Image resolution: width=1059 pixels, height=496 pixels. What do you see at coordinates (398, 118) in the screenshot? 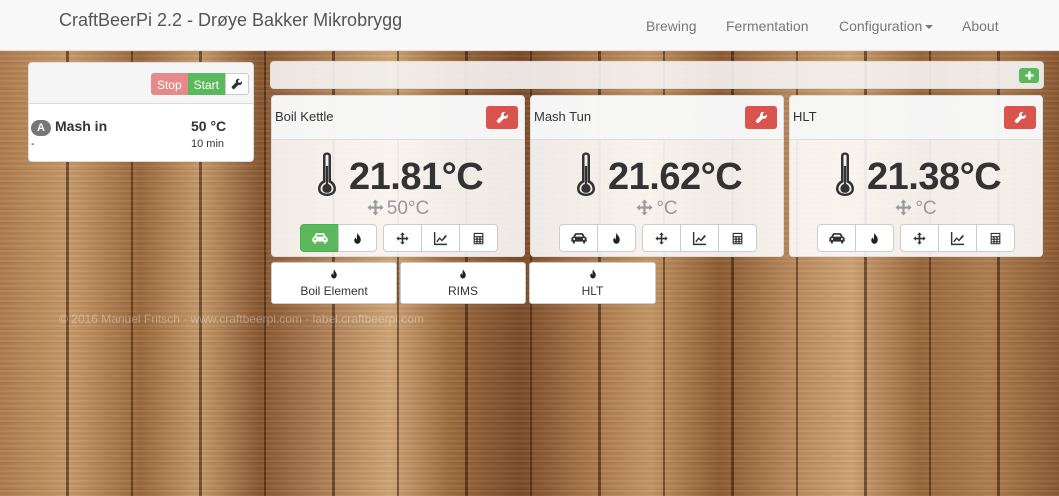
I see `vessel-header: Boil Kettle` at bounding box center [398, 118].